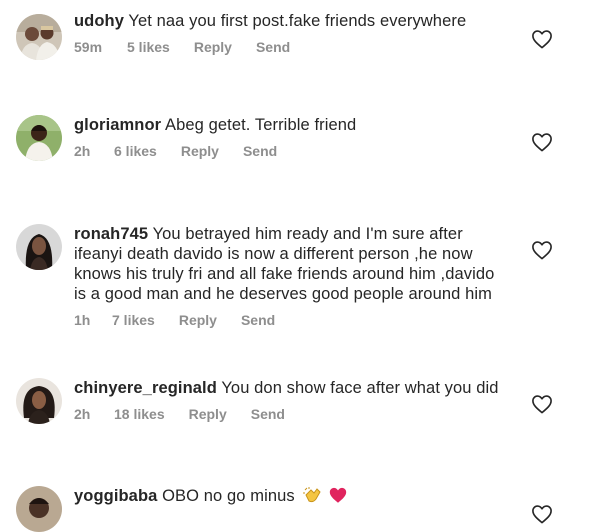 The width and height of the screenshot is (590, 532). What do you see at coordinates (294, 320) in the screenshot?
I see `comment-meta: 1h 7 likes Reply Send` at bounding box center [294, 320].